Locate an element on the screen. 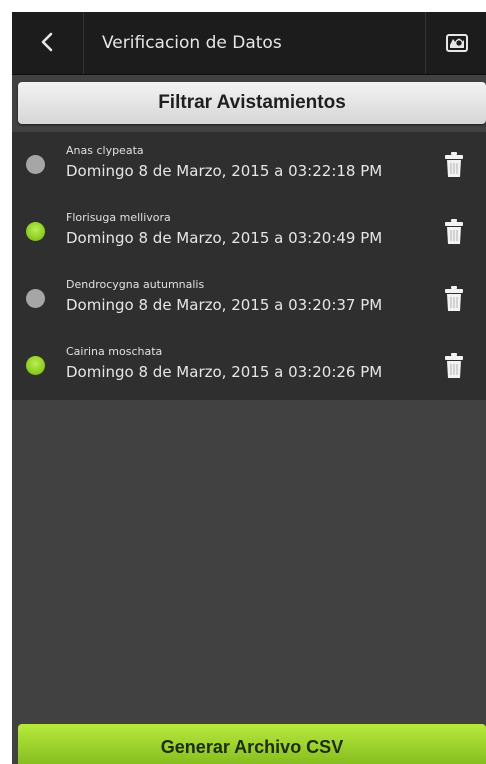 The image size is (486, 764). back-button is located at coordinates (48, 43).